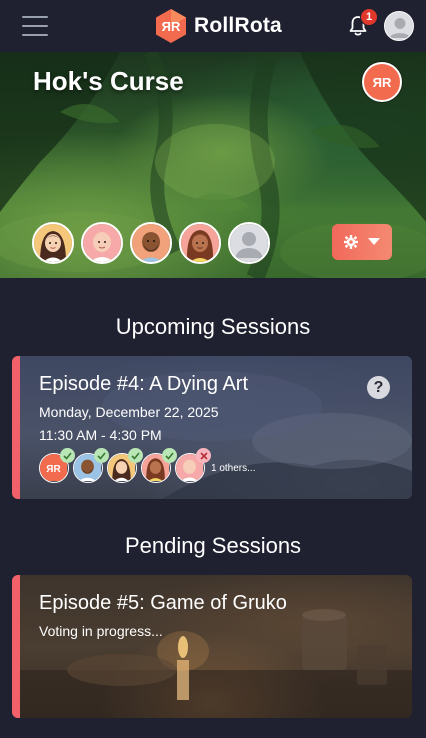 This screenshot has width=426, height=738. What do you see at coordinates (144, 384) in the screenshot?
I see `session-title: Episode #4: A Dying Art` at bounding box center [144, 384].